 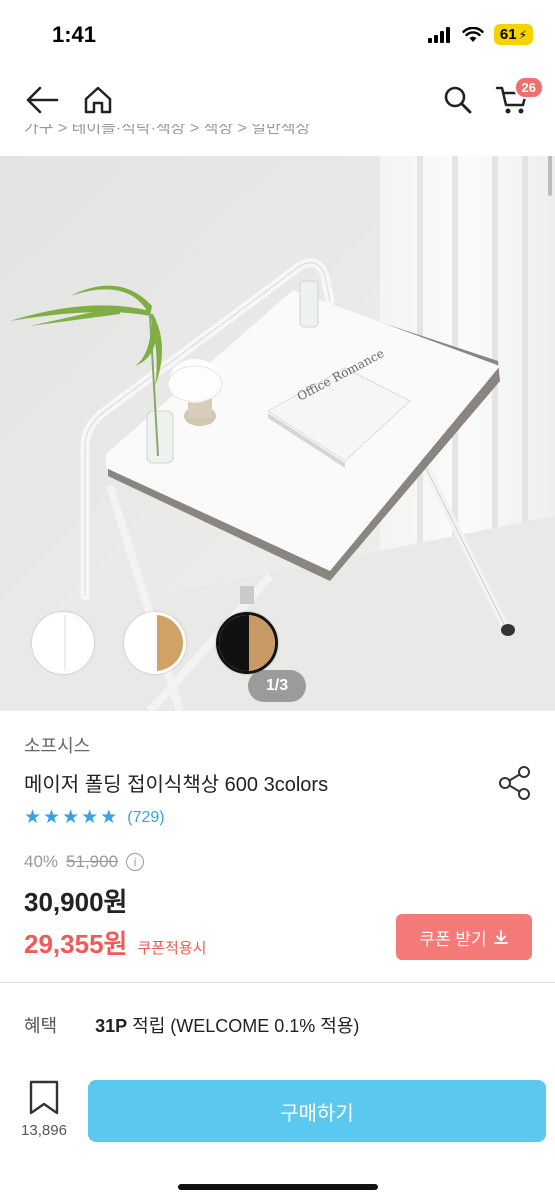 I want to click on cart-button: 26, so click(x=518, y=98).